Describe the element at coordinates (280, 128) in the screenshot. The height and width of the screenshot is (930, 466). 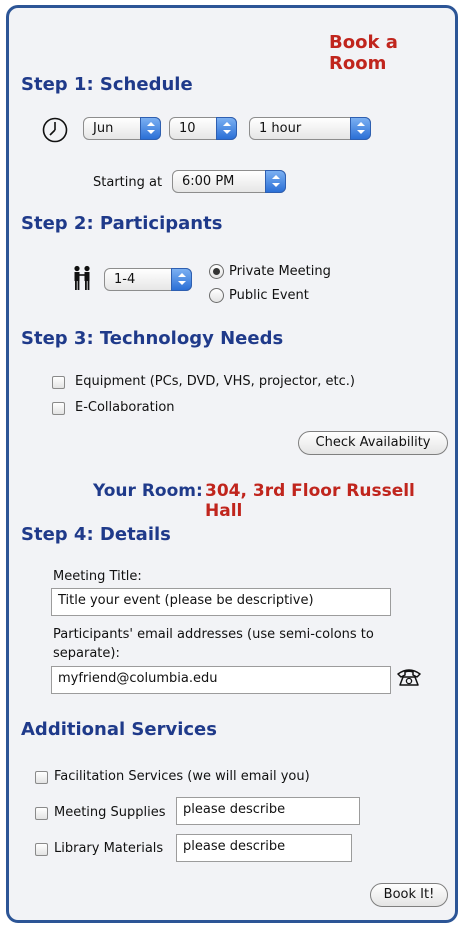
I see `duration-value: 1 hour` at that location.